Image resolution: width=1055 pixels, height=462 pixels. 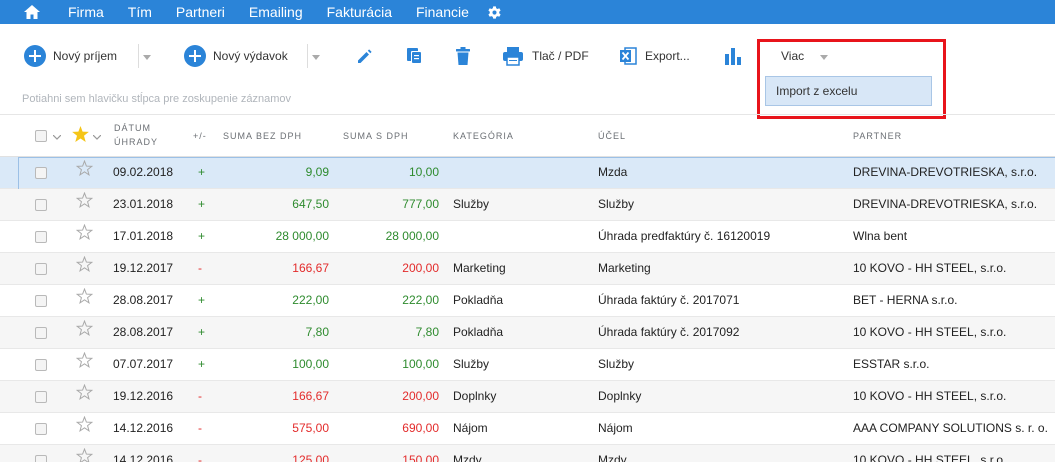 What do you see at coordinates (880, 236) in the screenshot?
I see `cell-partner: Wlna bent` at bounding box center [880, 236].